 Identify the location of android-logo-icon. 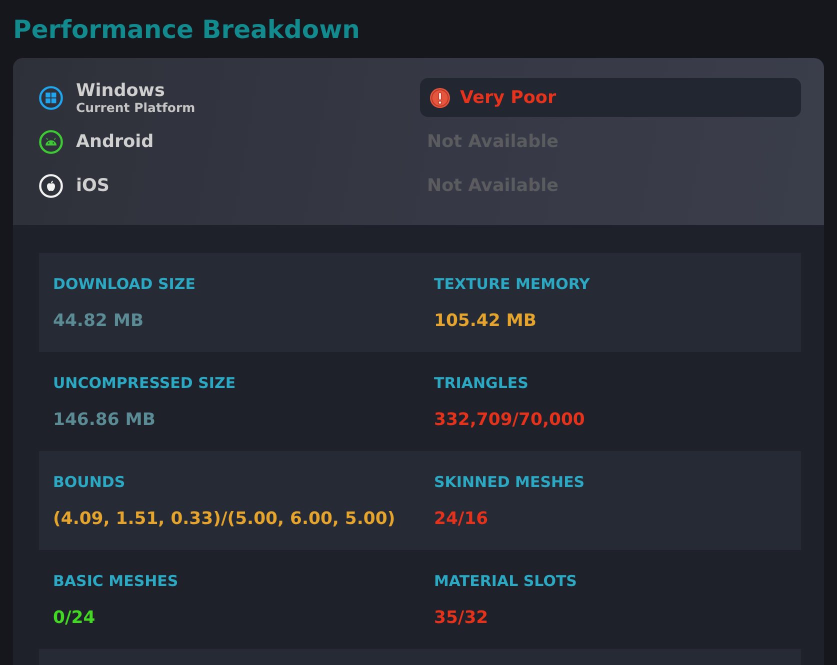
(51, 142).